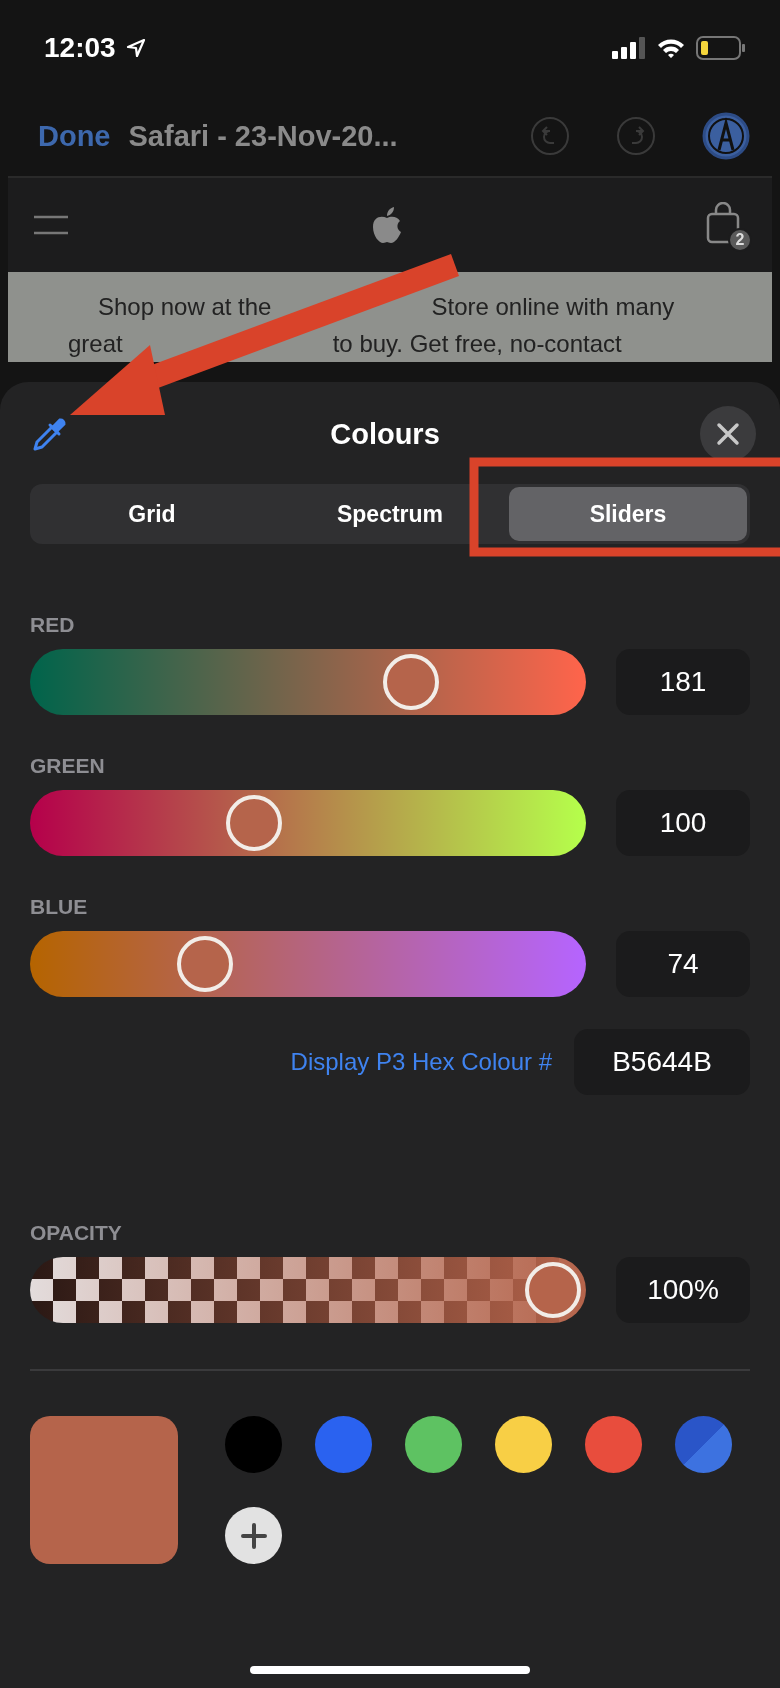 The height and width of the screenshot is (1688, 780). What do you see at coordinates (421, 1062) in the screenshot?
I see `hex-label: Display P3 Hex Colour #` at bounding box center [421, 1062].